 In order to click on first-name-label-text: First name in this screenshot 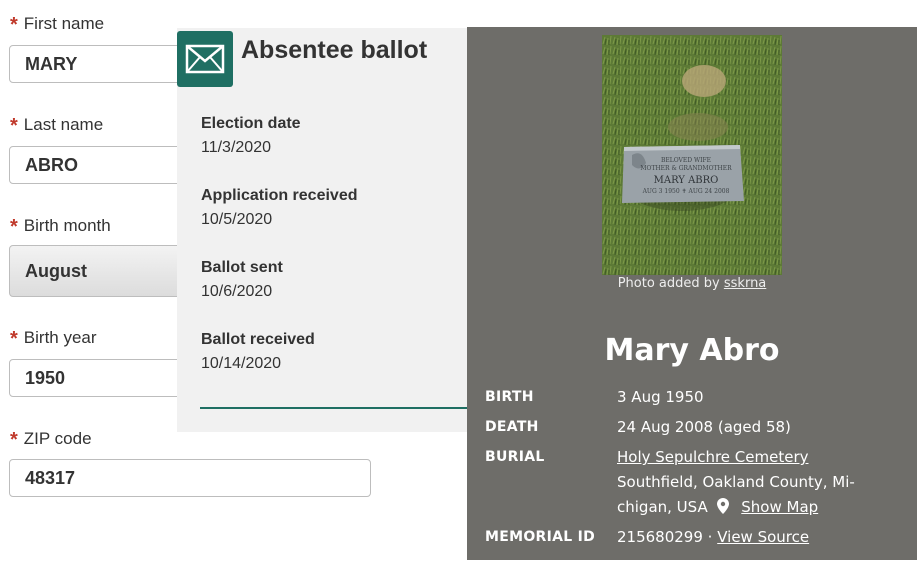, I will do `click(64, 23)`.